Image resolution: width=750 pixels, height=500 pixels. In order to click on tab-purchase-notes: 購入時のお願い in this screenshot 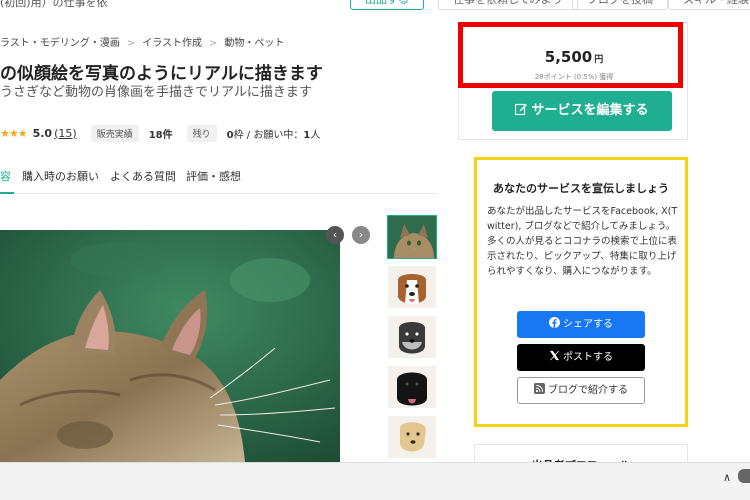, I will do `click(60, 176)`.